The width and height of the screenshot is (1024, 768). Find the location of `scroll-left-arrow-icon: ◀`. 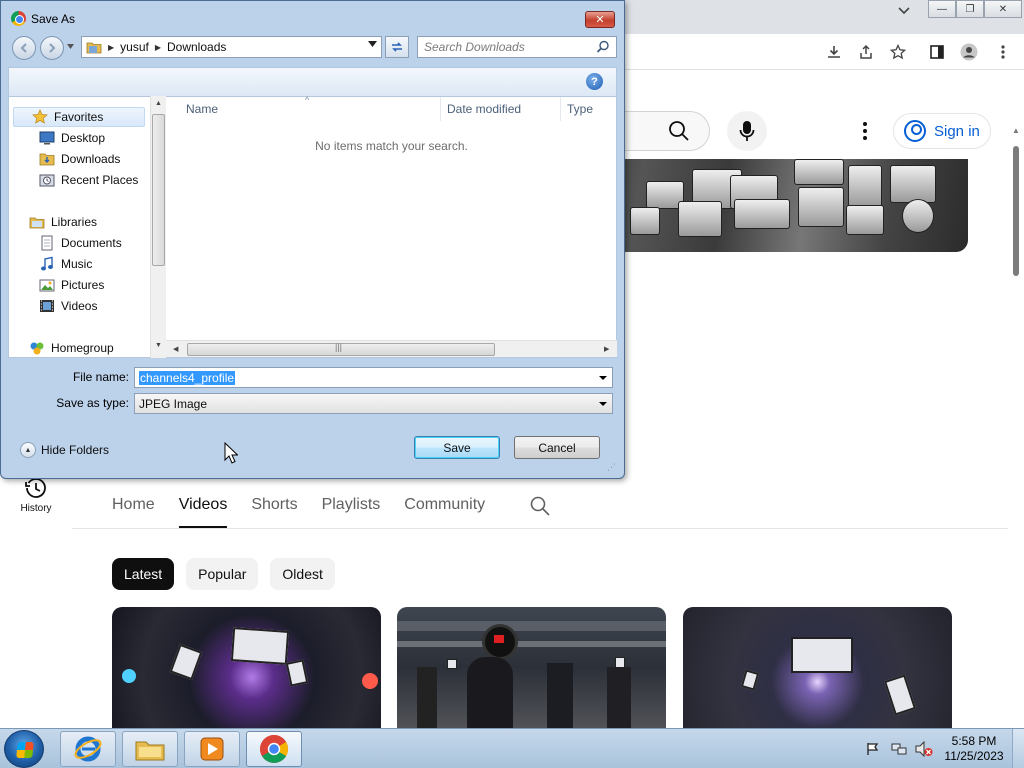

scroll-left-arrow-icon: ◀ is located at coordinates (175, 349).